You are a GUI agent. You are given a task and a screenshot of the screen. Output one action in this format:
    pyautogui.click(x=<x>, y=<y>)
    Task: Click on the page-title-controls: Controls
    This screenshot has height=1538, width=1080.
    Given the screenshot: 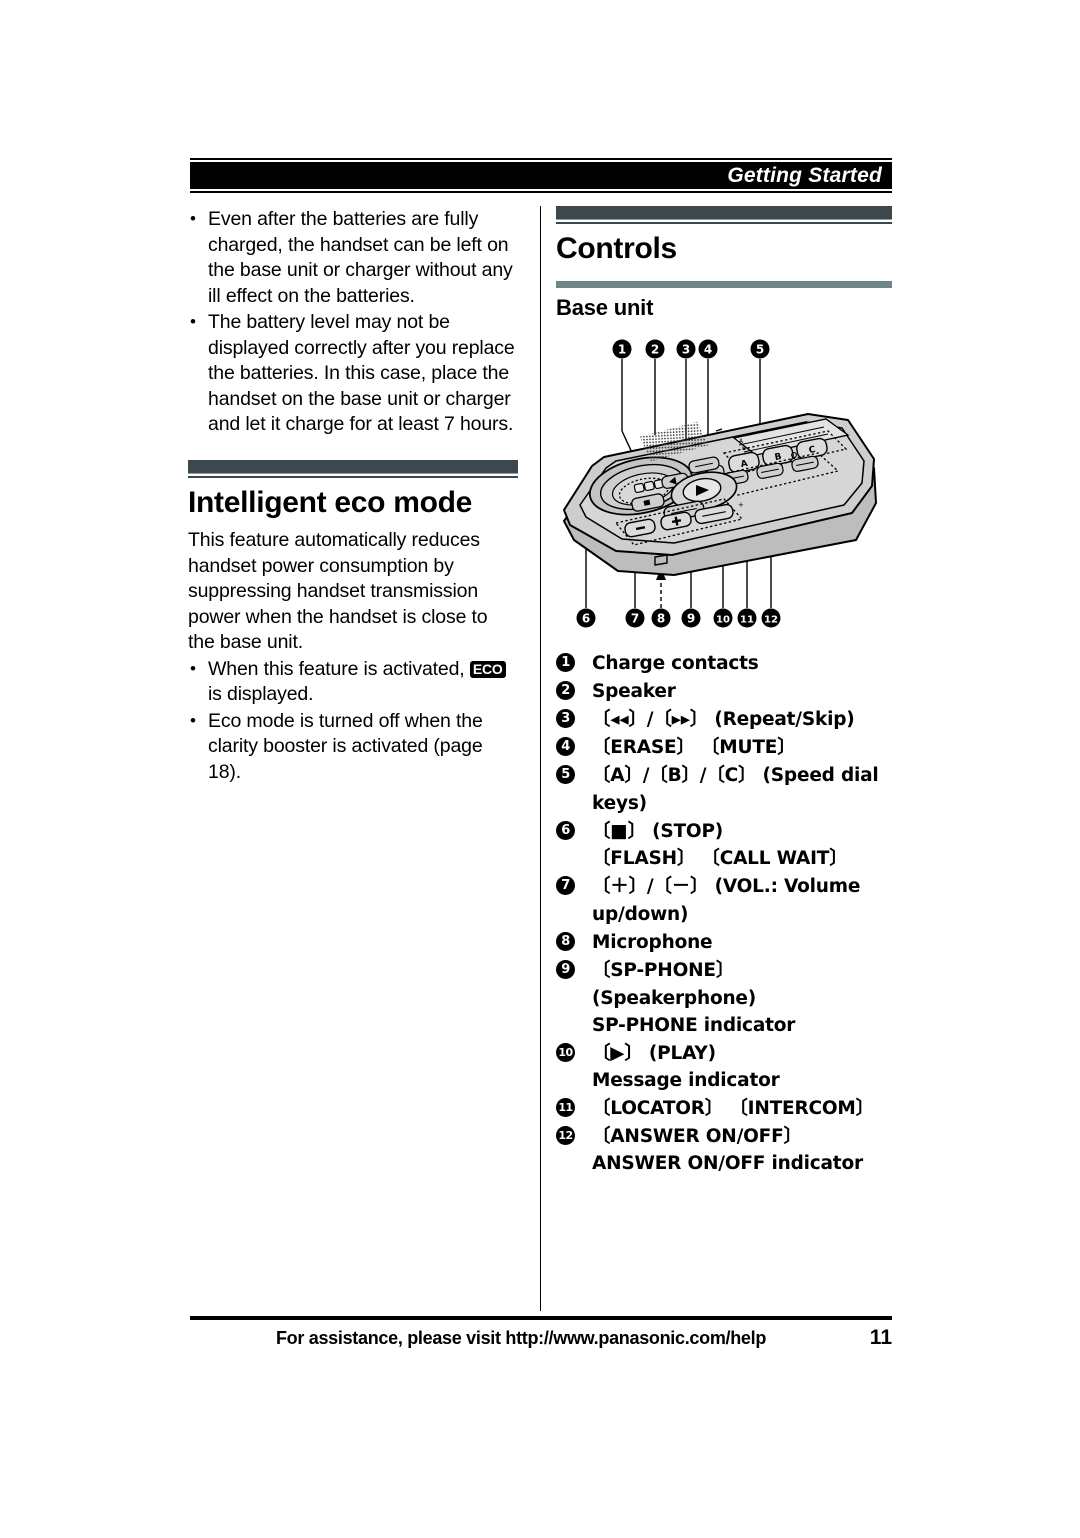 What is the action you would take?
    pyautogui.click(x=616, y=248)
    